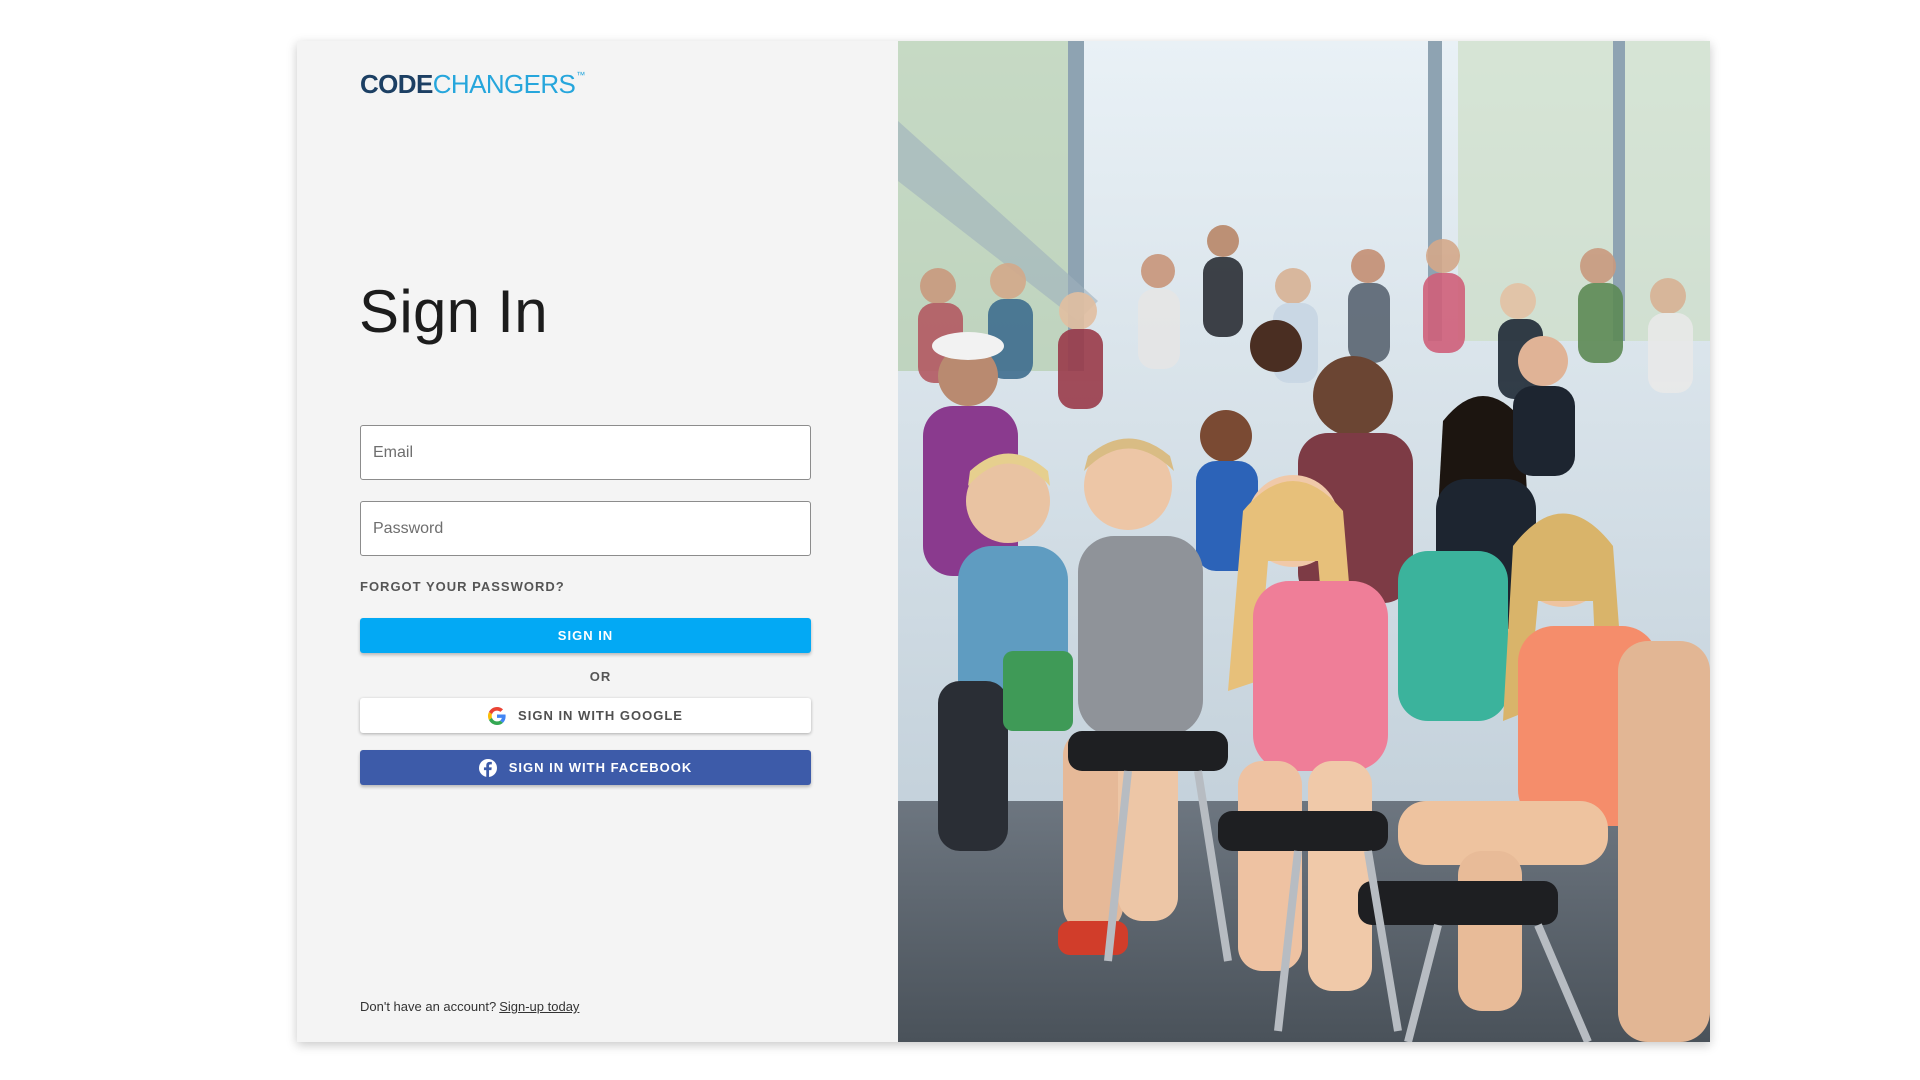 The image size is (1920, 1080). What do you see at coordinates (600, 676) in the screenshot?
I see `or-divider: OR` at bounding box center [600, 676].